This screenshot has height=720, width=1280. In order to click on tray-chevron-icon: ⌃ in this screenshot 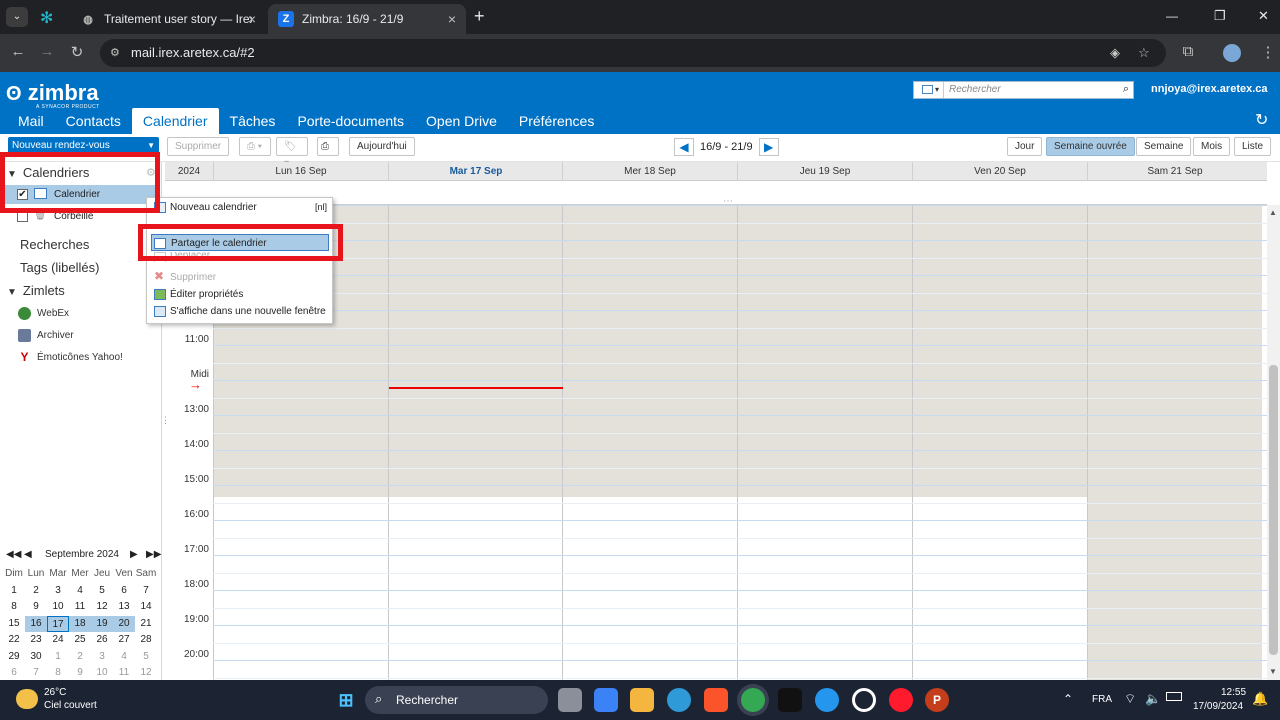, I will do `click(1068, 699)`.